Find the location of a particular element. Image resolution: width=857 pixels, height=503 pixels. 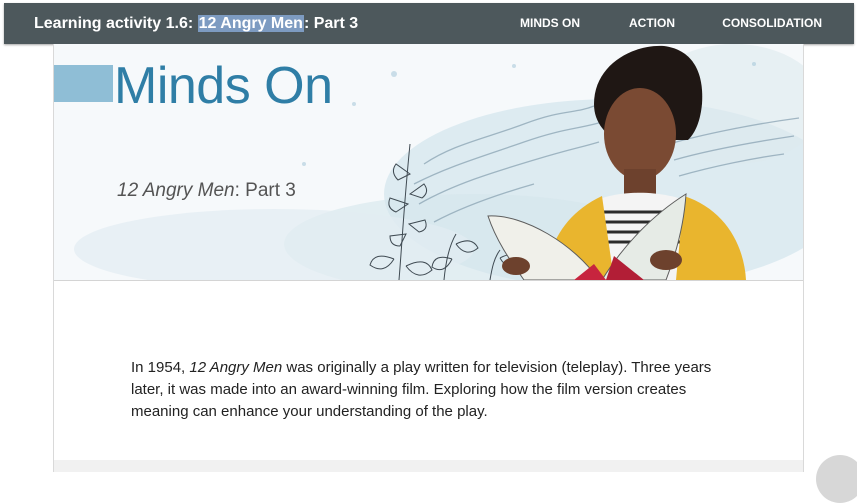

heading-accent-block is located at coordinates (83, 83).